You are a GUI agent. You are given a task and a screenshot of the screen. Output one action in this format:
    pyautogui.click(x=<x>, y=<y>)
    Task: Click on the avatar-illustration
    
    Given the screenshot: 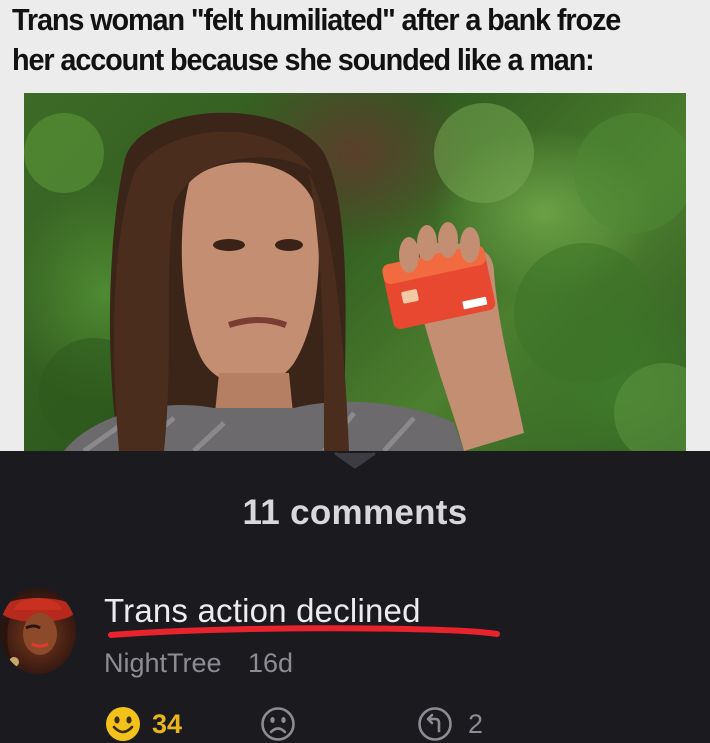 What is the action you would take?
    pyautogui.click(x=38, y=636)
    